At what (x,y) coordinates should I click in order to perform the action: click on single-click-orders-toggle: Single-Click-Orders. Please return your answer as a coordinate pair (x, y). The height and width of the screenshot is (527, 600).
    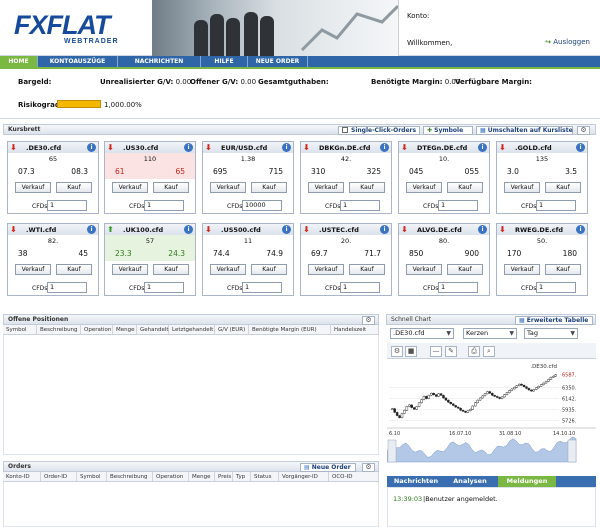
    Looking at the image, I should click on (379, 130).